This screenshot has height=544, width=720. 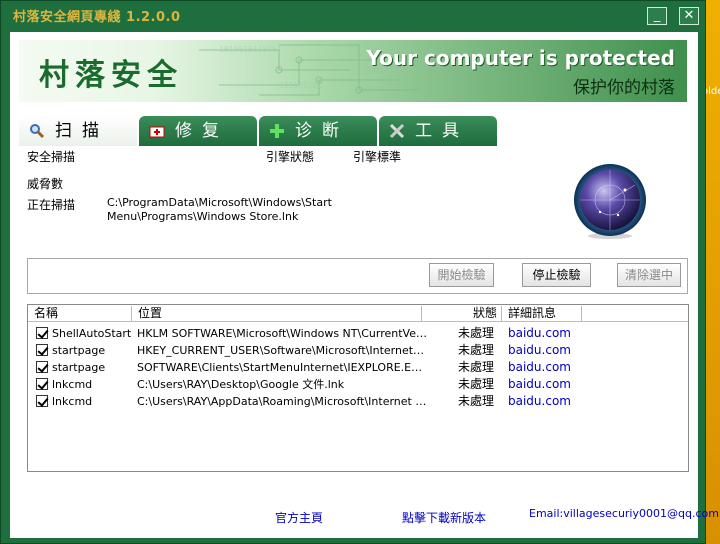 I want to click on stop-scan-button: 停止檢驗, so click(x=556, y=275).